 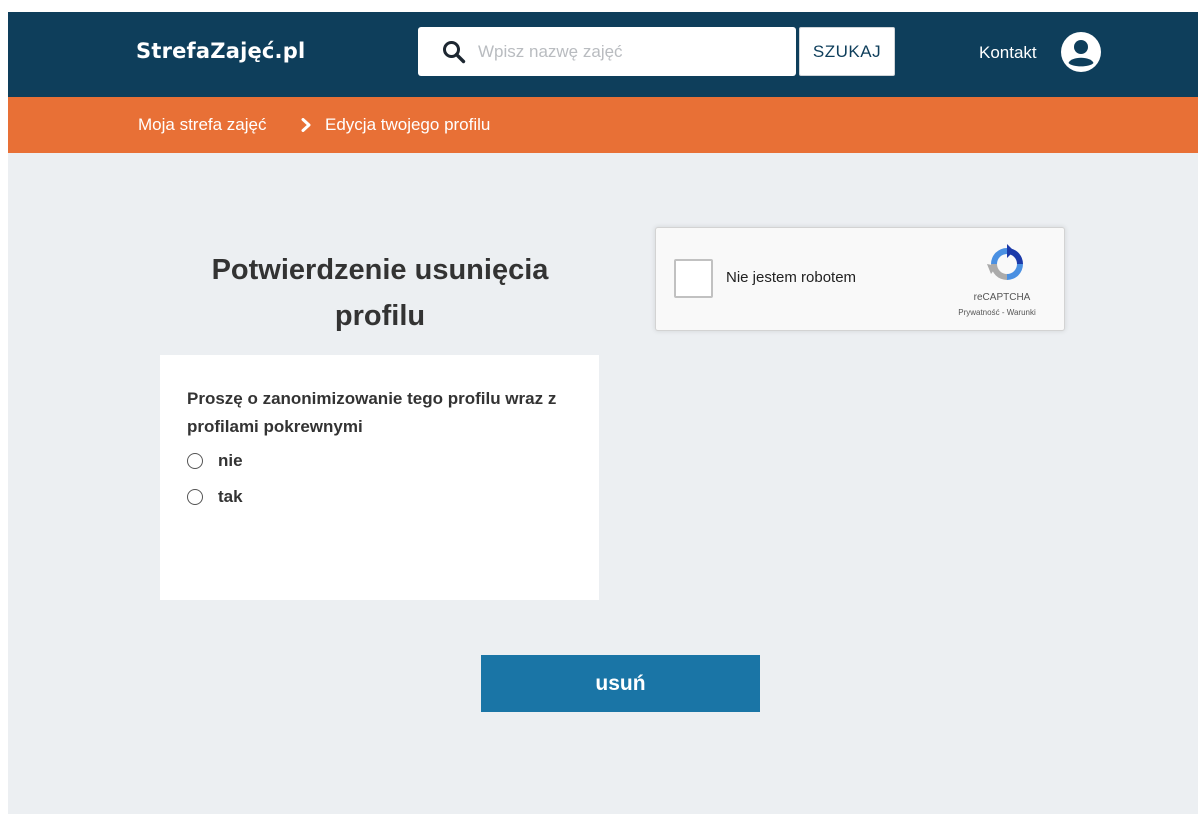 What do you see at coordinates (220, 51) in the screenshot?
I see `site-logo: StrefaZajęć.pl` at bounding box center [220, 51].